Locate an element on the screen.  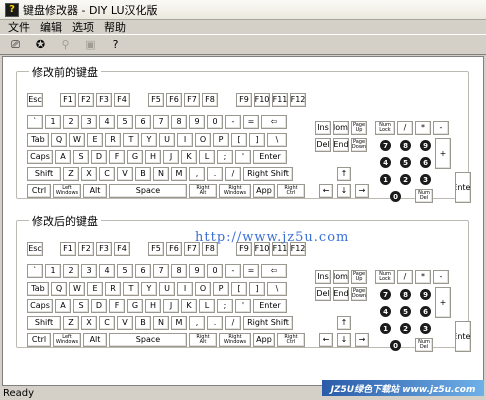
key-f8: F8 is located at coordinates (210, 100).